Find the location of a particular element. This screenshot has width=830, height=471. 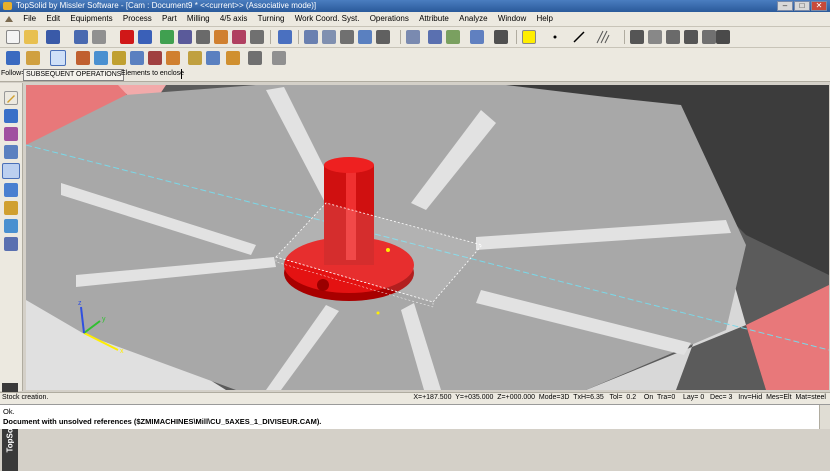

subsequent-operations-button: SUBSEQUENT OPERATIONS is located at coordinates (74, 75).